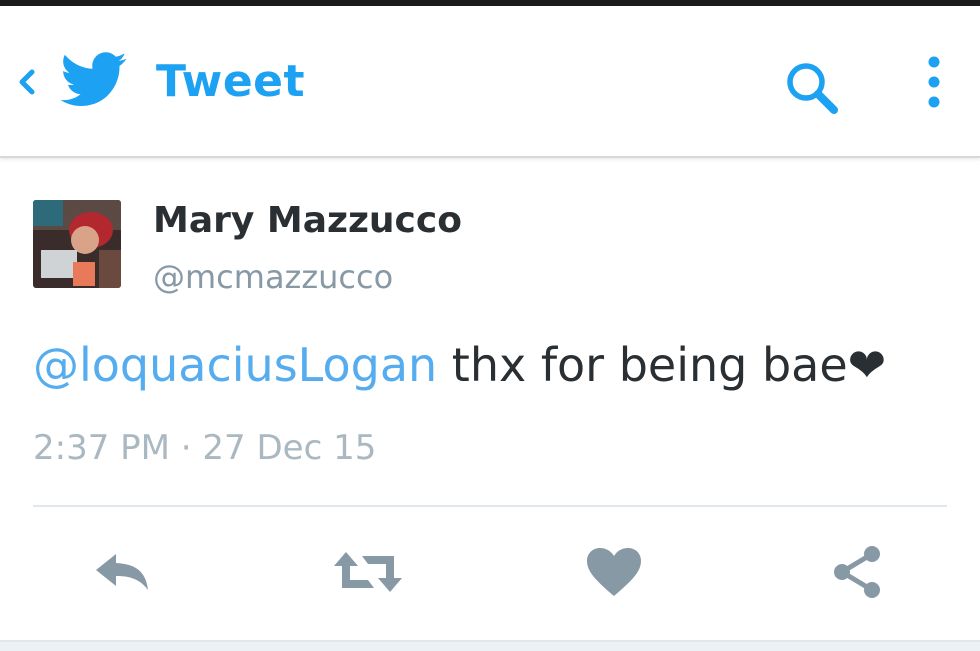 This screenshot has height=651, width=980. What do you see at coordinates (273, 277) in the screenshot?
I see `author-handle: @mcmazzucco` at bounding box center [273, 277].